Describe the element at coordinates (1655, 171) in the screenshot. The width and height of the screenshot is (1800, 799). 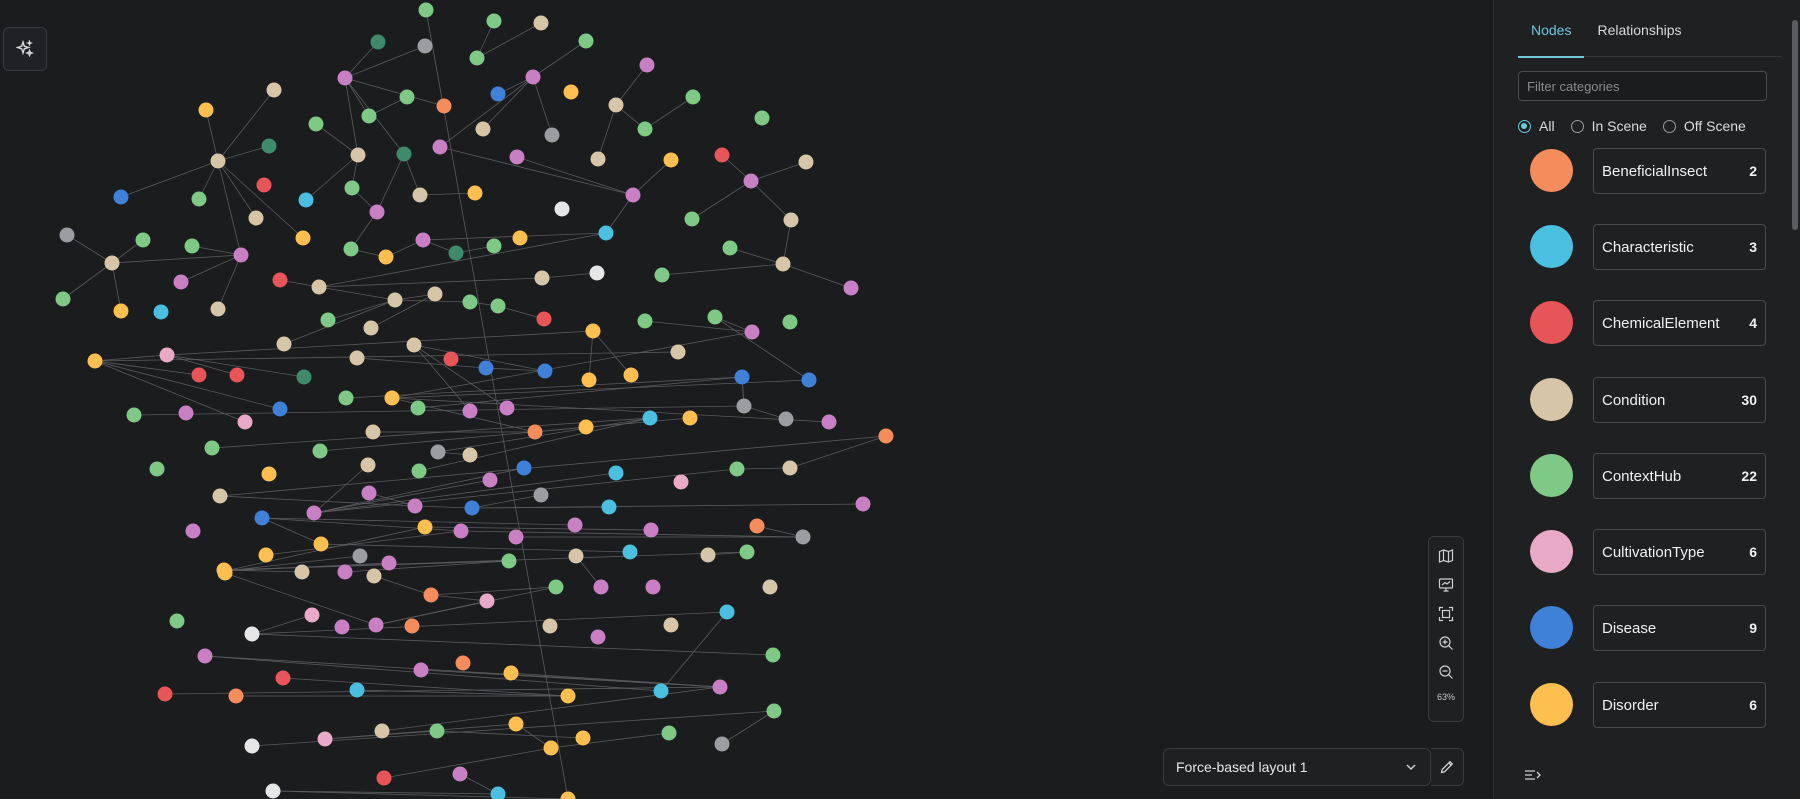
I see `category-row: BeneficialInsect 2` at that location.